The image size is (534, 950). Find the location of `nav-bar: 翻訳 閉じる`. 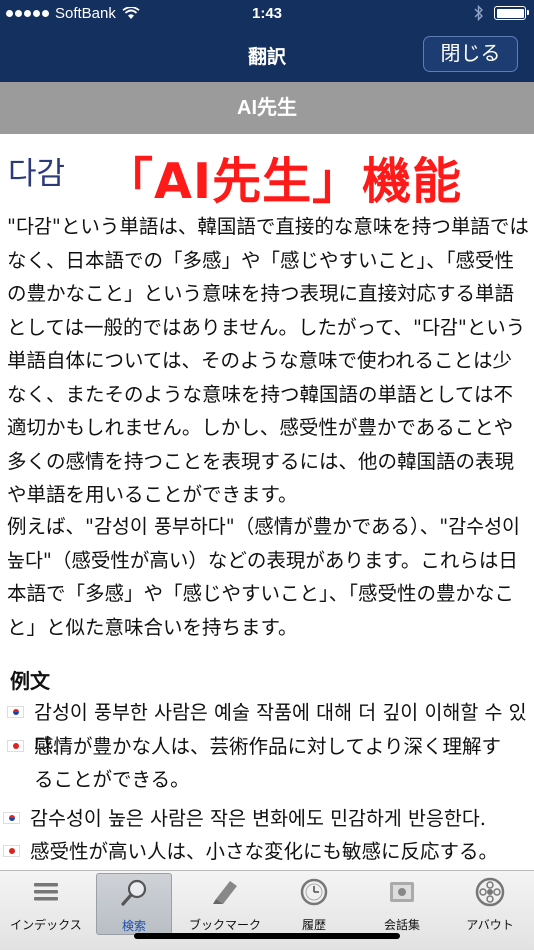

nav-bar: 翻訳 閉じる is located at coordinates (267, 55).